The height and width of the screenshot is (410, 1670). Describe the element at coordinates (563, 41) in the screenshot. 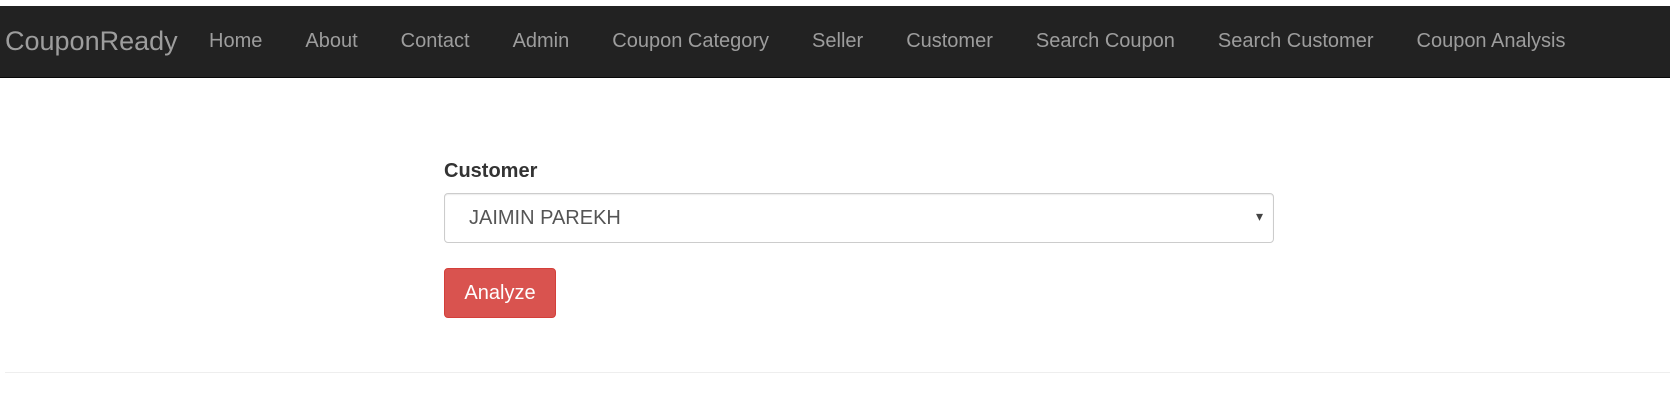

I see `nav-item-admin: Admin` at that location.